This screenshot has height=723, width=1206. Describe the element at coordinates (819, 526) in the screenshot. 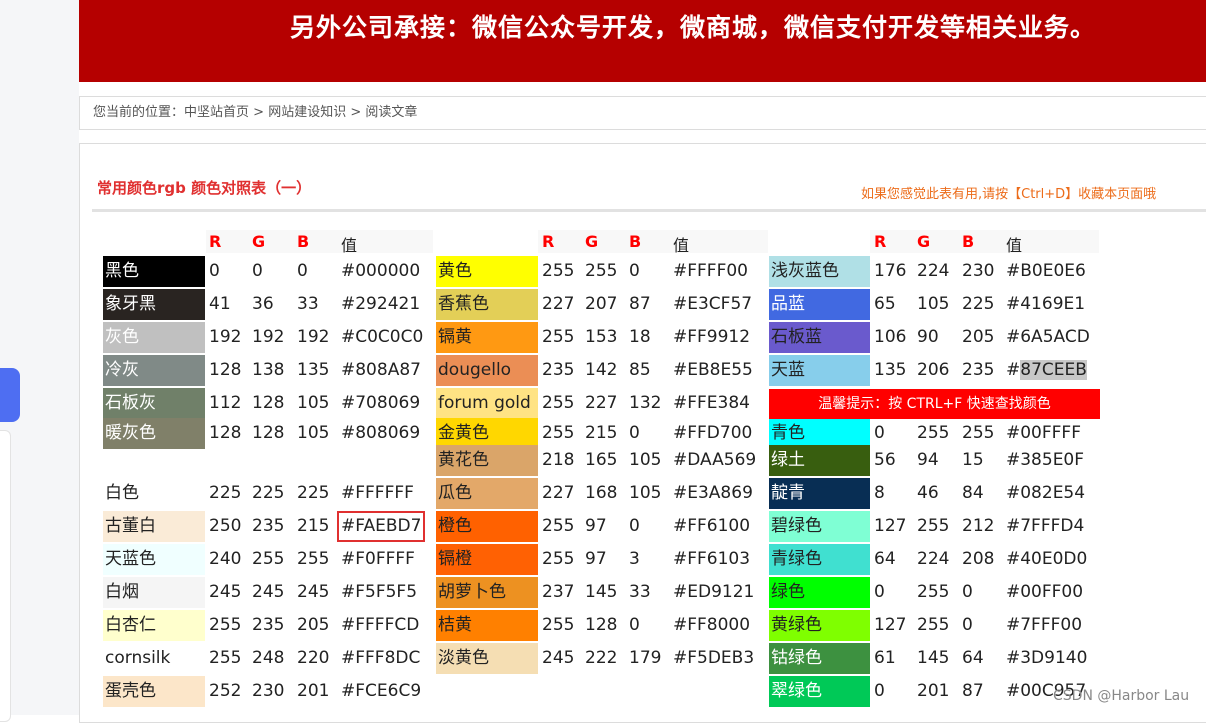

I see `color-name-cell: 碧绿色` at that location.